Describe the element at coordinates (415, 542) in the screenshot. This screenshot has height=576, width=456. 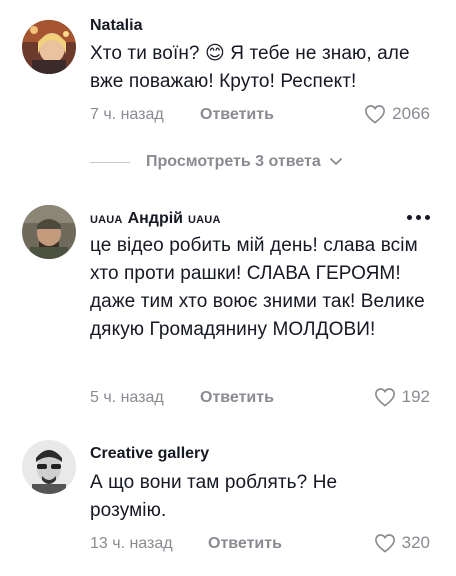
I see `like-count: 320` at that location.